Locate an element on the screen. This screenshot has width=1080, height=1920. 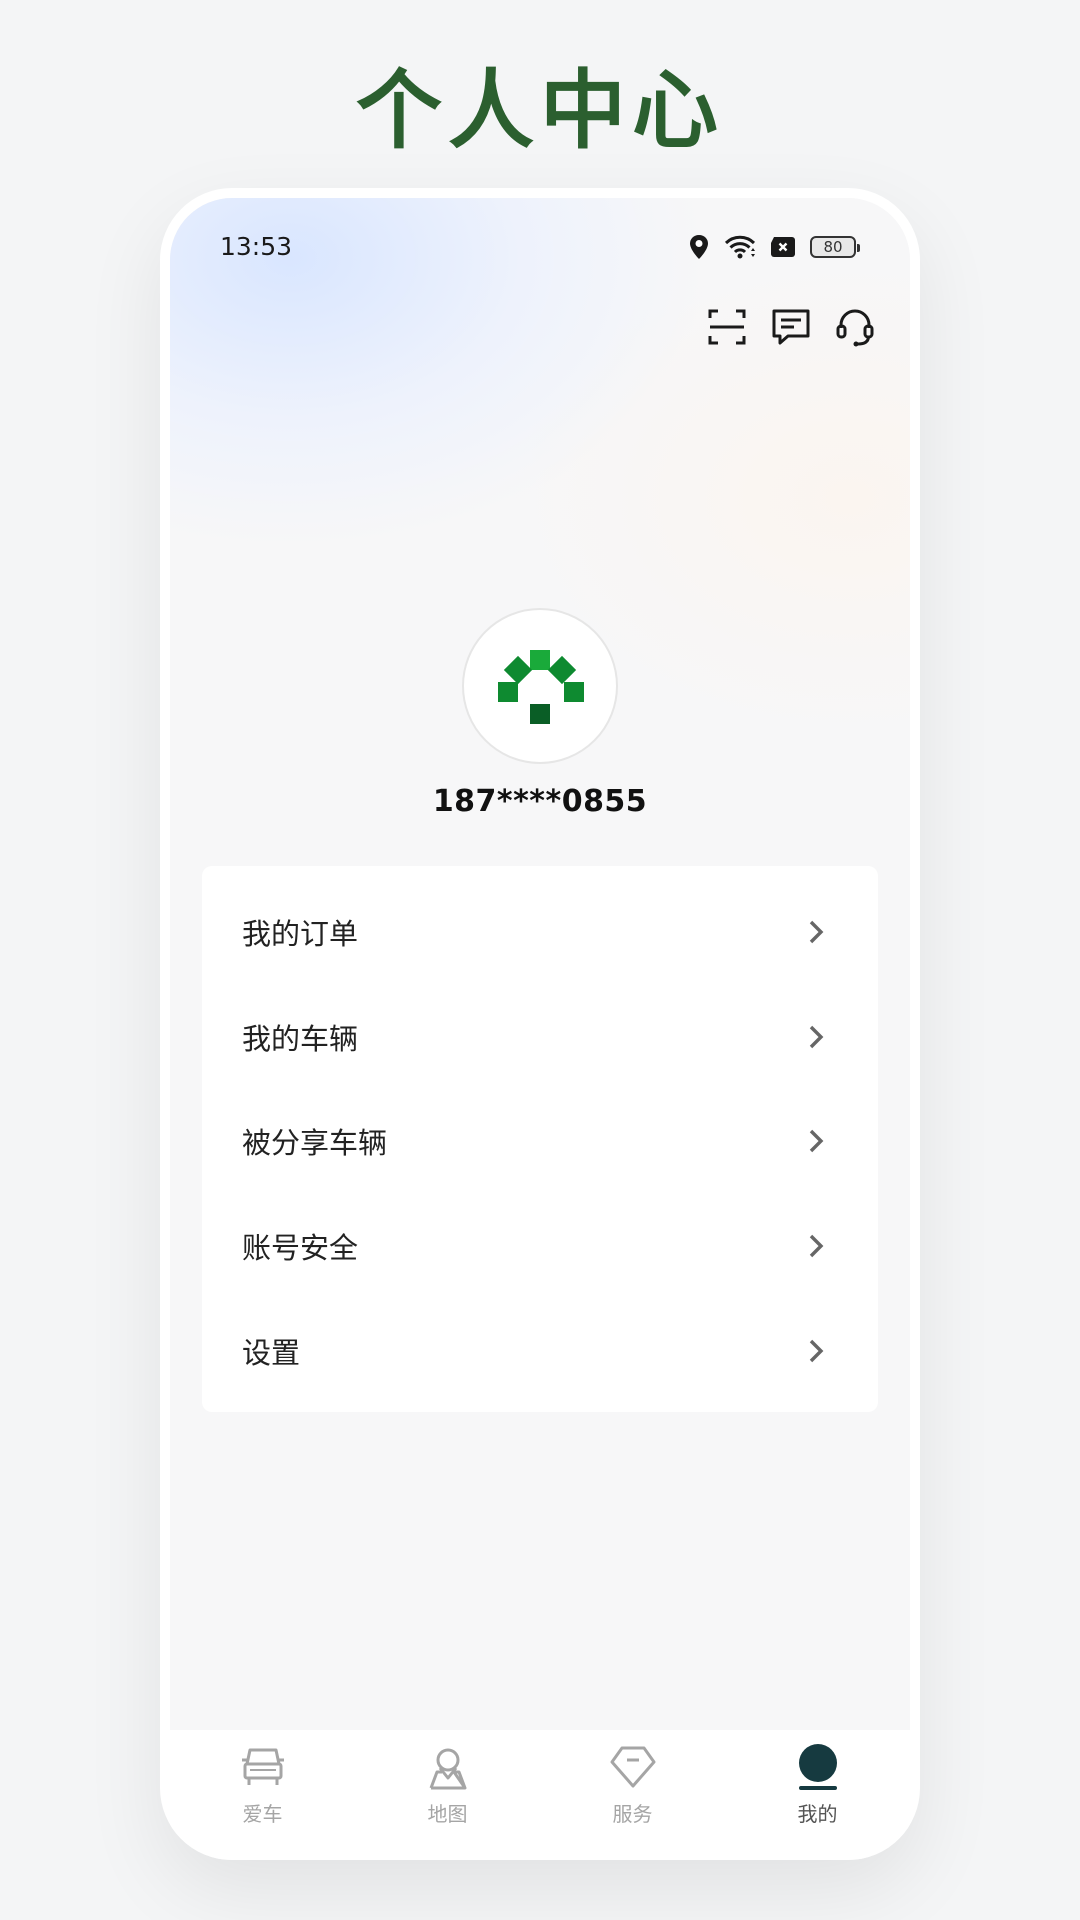
tab-service: 服务 is located at coordinates (632, 1795).